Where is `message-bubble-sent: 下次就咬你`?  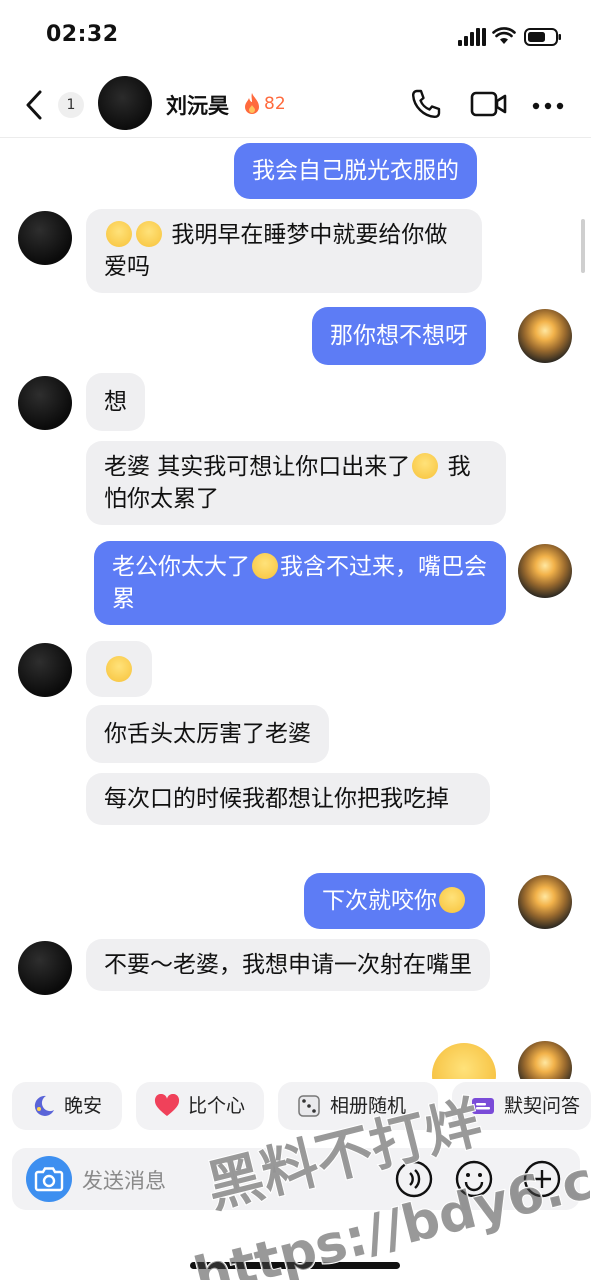 message-bubble-sent: 下次就咬你 is located at coordinates (394, 901).